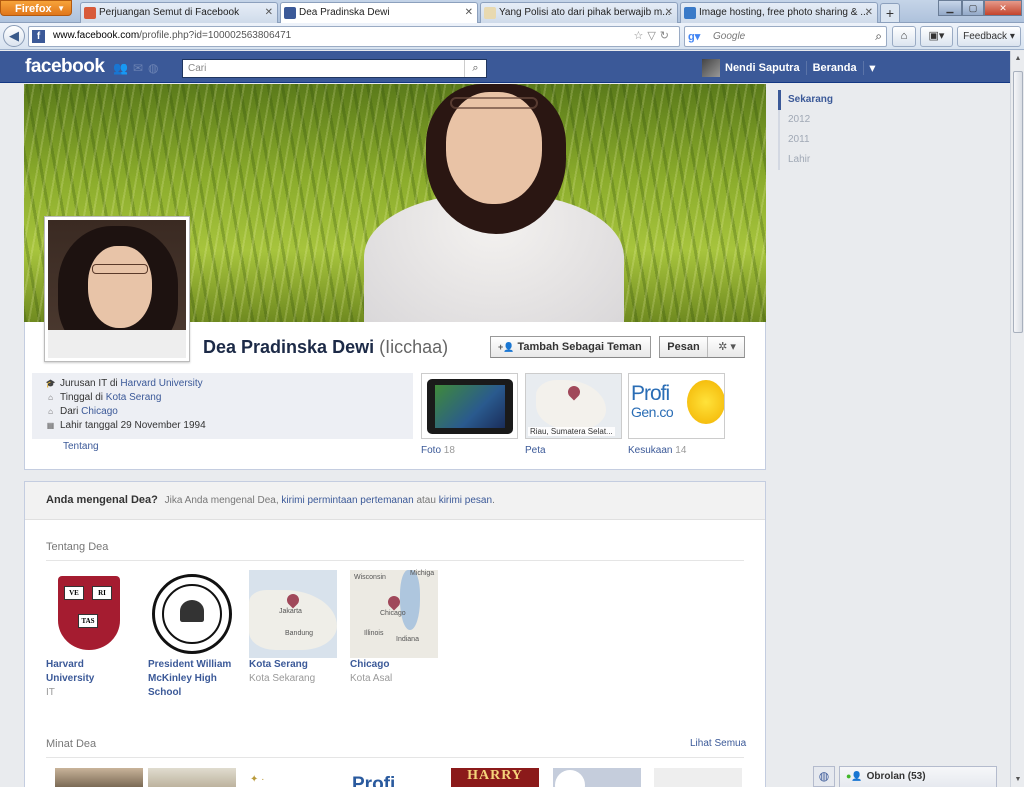 This screenshot has width=1024, height=787. Describe the element at coordinates (973, 8) in the screenshot. I see `maximize-button: ▢` at that location.